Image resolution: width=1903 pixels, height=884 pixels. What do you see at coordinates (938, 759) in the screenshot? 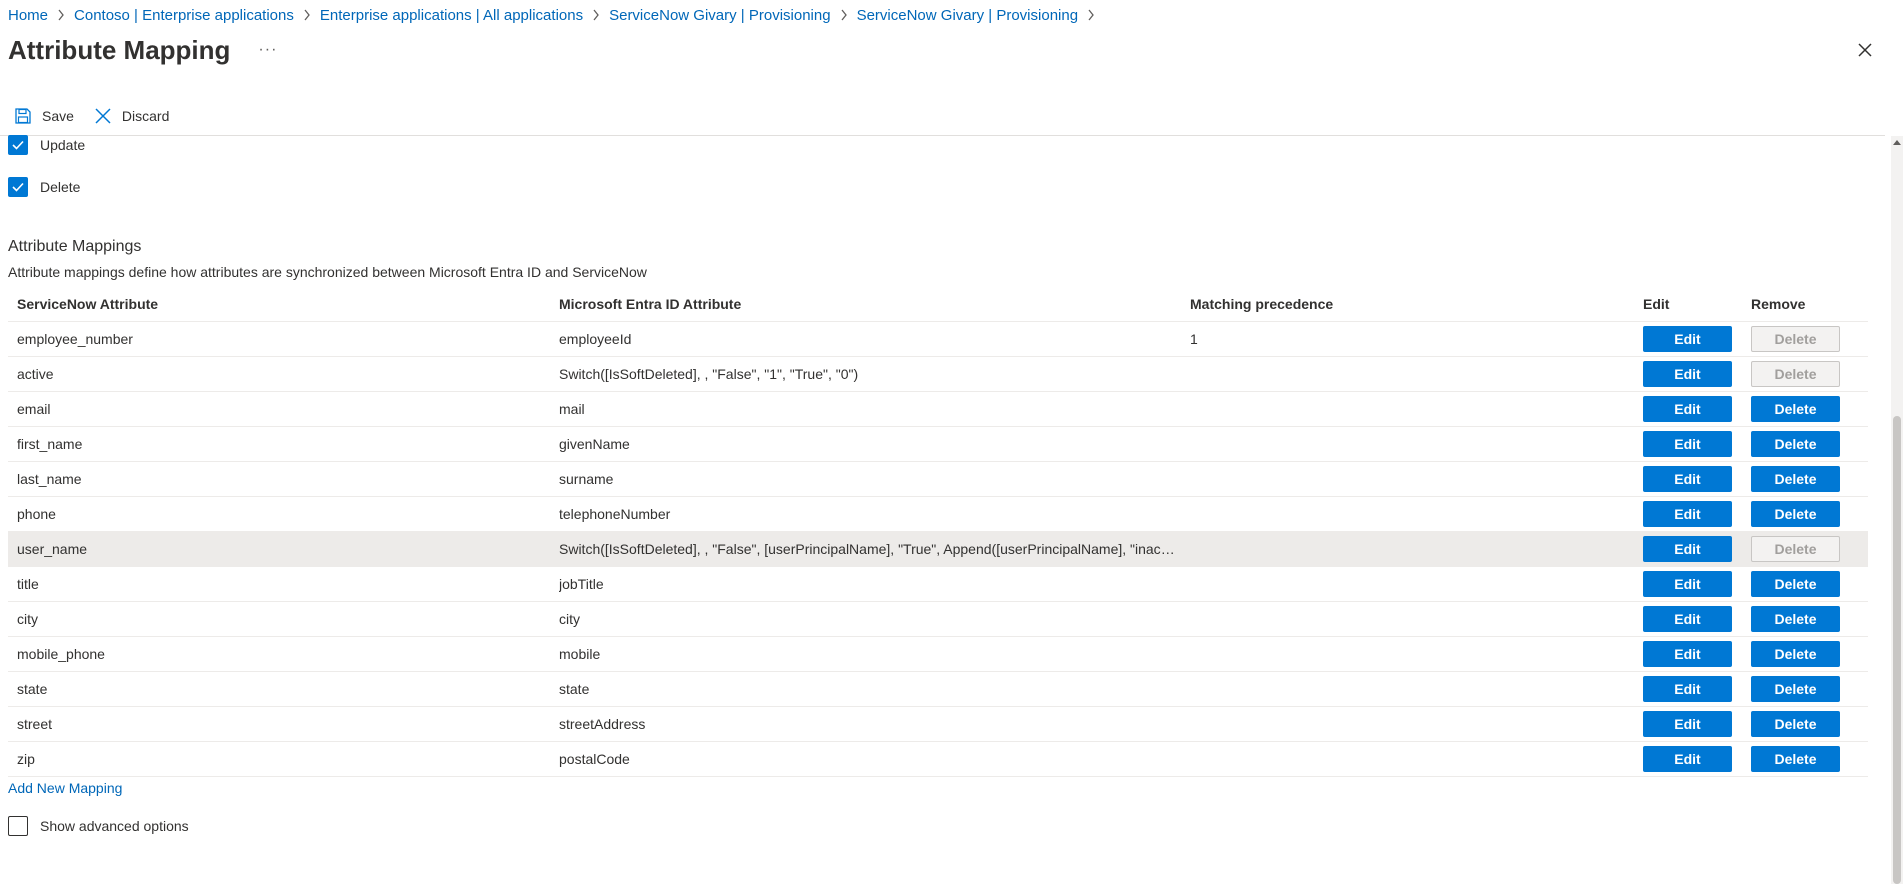
I see `table-row: zip postalCode Edit Delete` at bounding box center [938, 759].